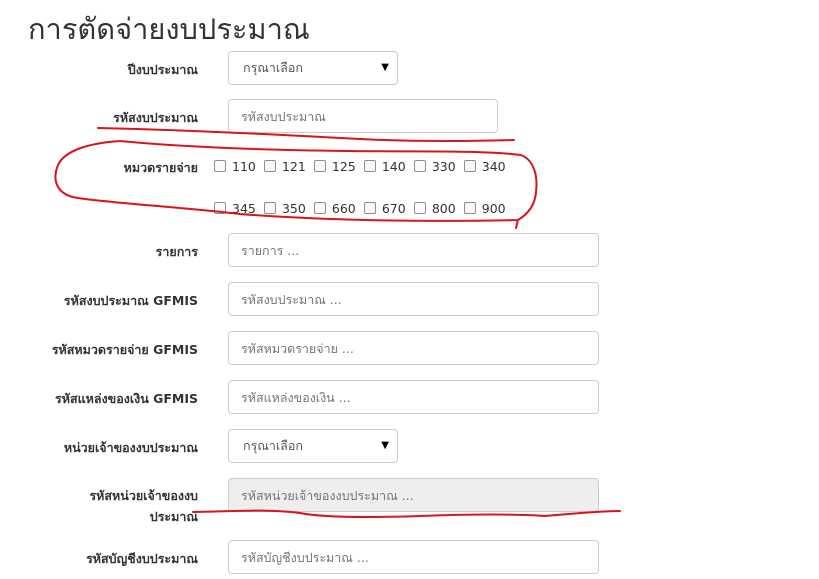  What do you see at coordinates (142, 558) in the screenshot?
I see `budget-account-code-label: รหัสบัญชีงบประมาณ` at bounding box center [142, 558].